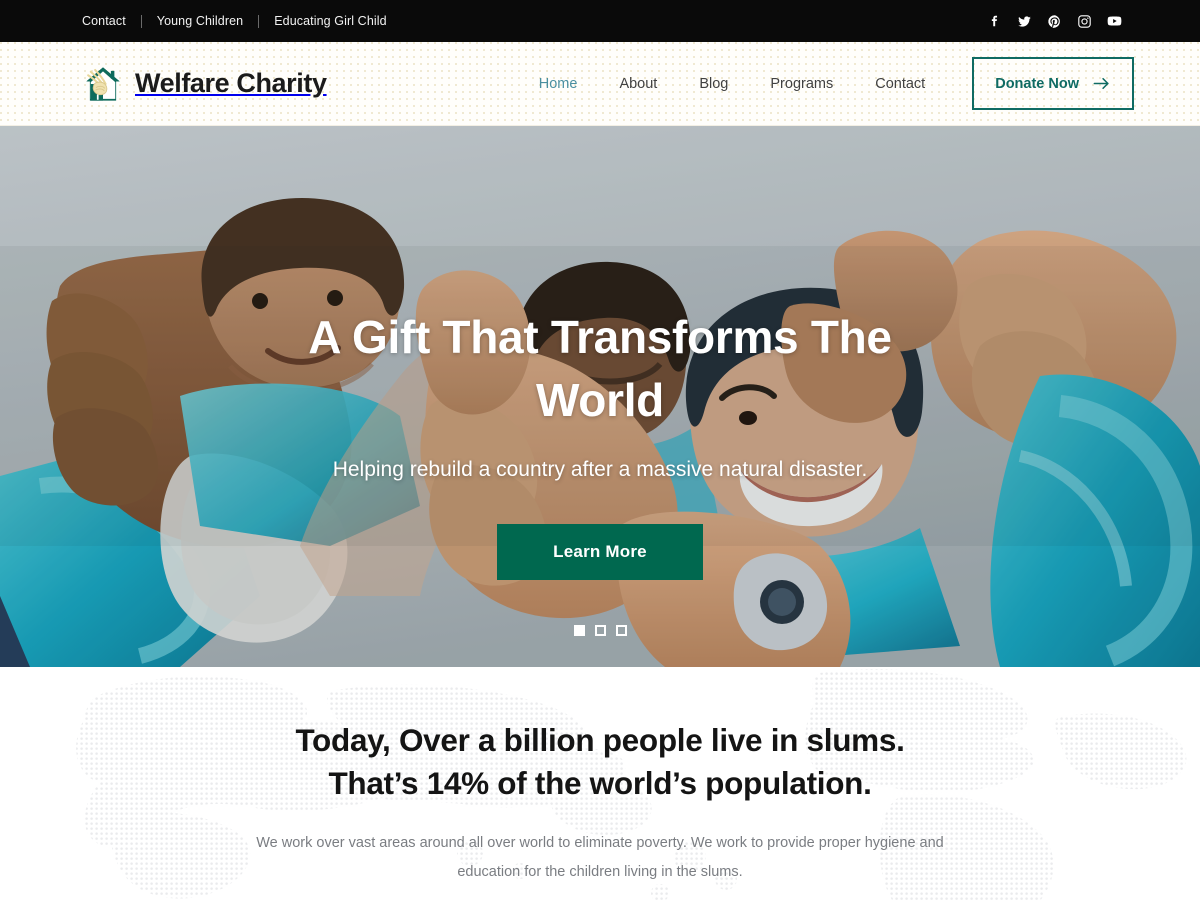  Describe the element at coordinates (638, 84) in the screenshot. I see `nav-item-about: About` at that location.